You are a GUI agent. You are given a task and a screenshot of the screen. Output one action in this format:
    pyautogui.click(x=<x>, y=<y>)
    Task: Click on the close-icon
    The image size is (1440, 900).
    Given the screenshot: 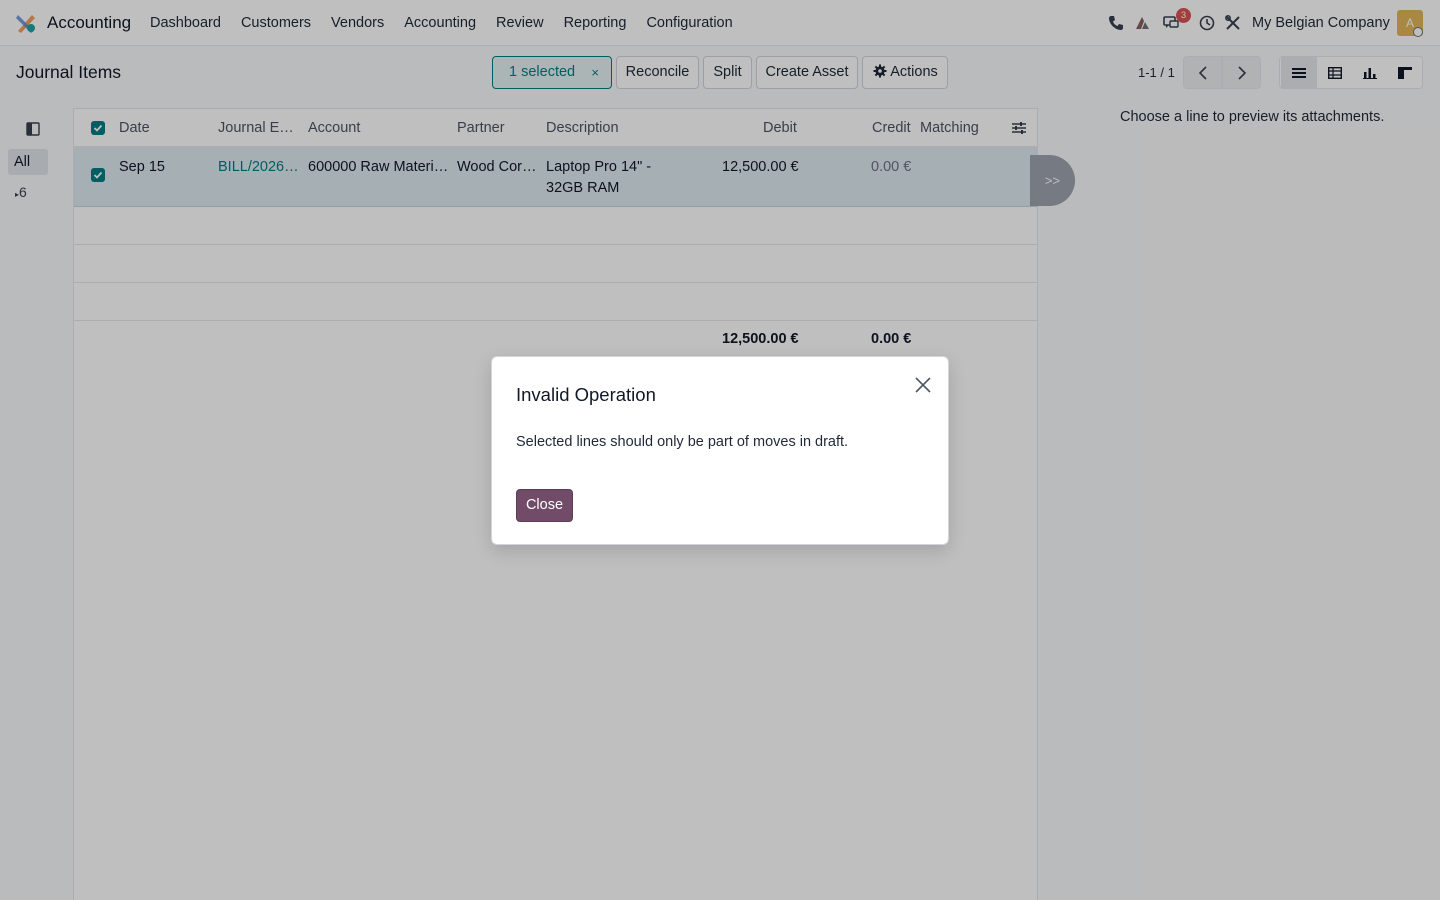 What is the action you would take?
    pyautogui.click(x=923, y=385)
    